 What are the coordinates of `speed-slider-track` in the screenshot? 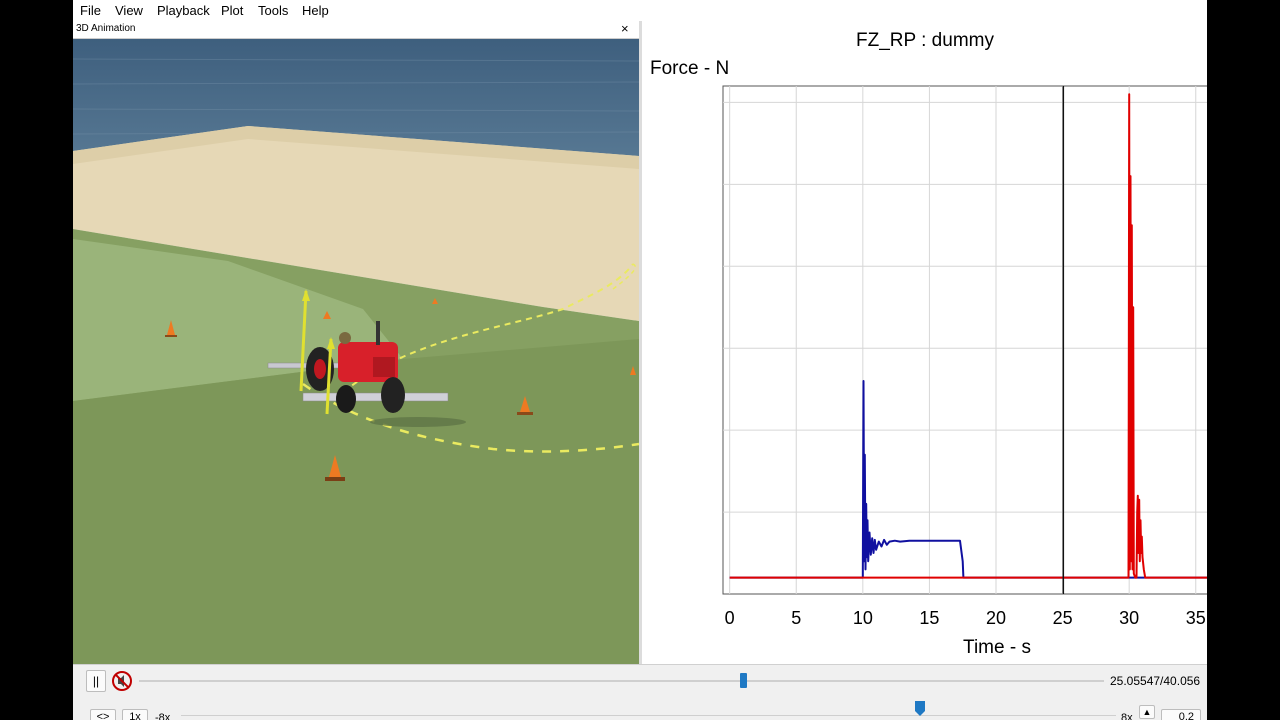 It's located at (648, 715).